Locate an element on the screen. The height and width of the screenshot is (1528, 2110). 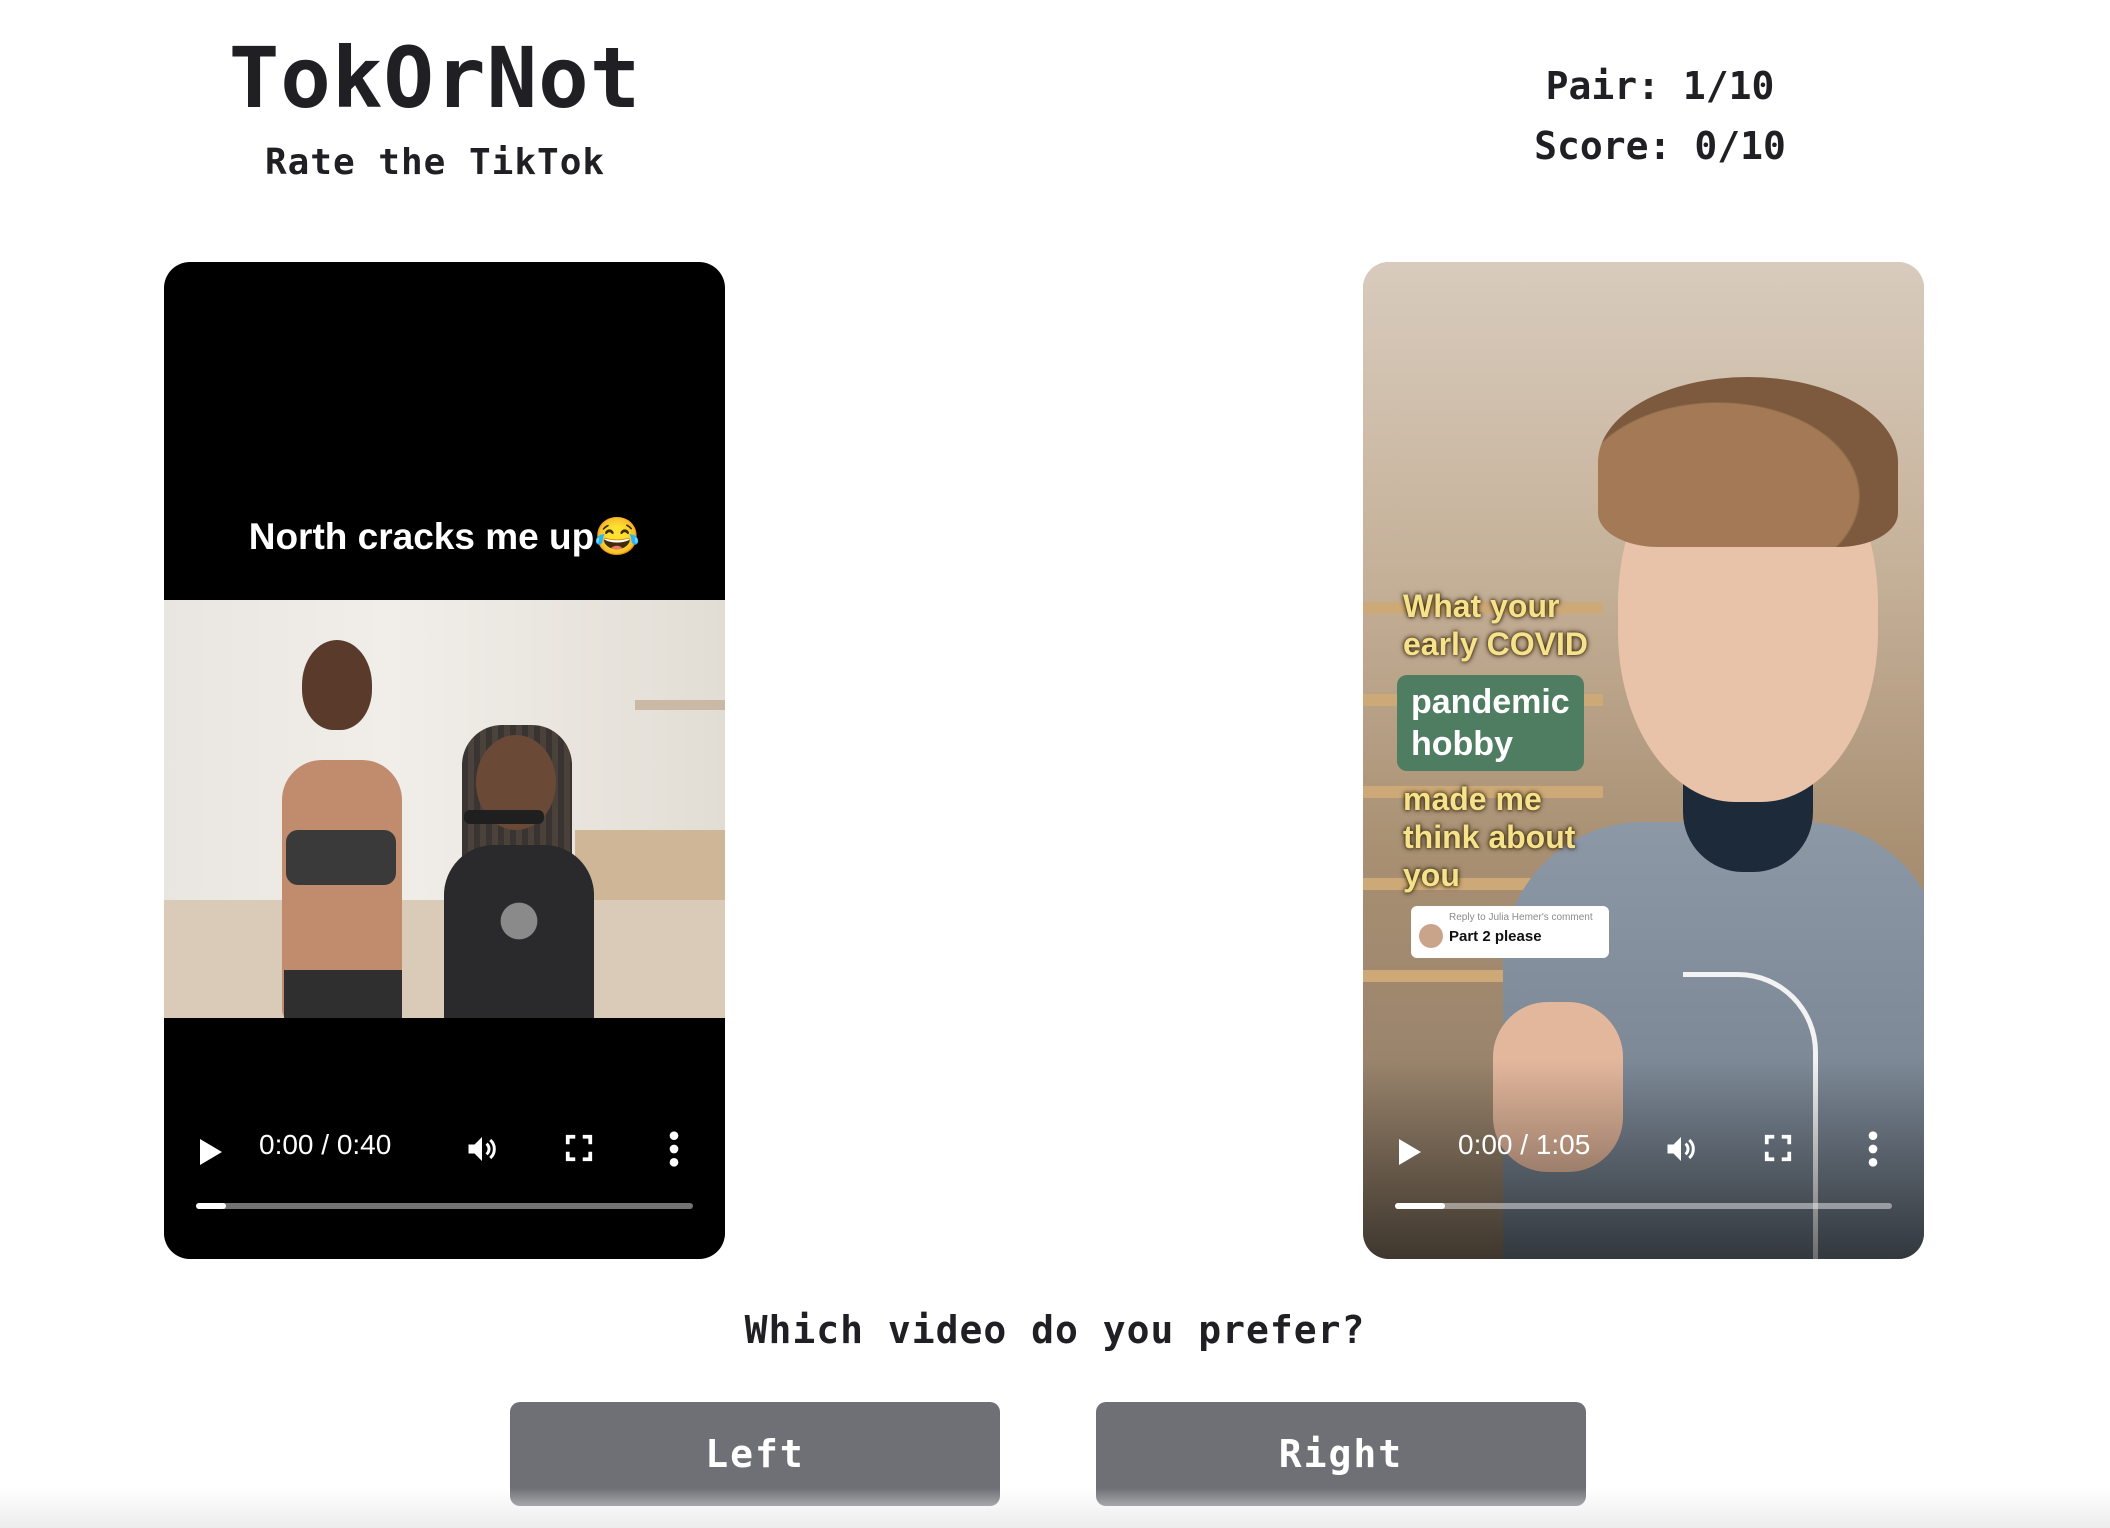
left-video-progress-fill is located at coordinates (211, 1206).